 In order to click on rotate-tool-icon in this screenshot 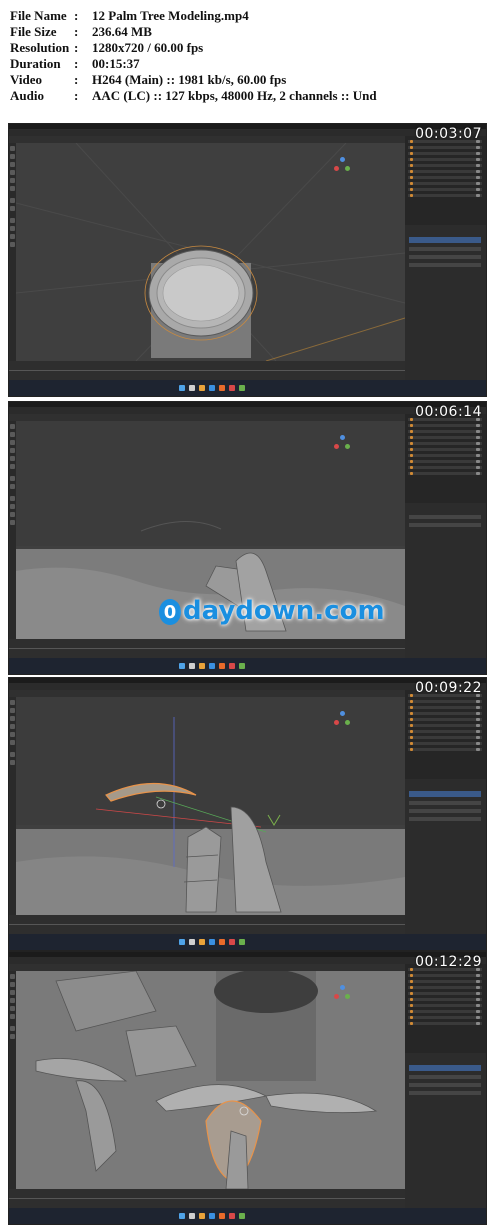, I will do `click(12, 1000)`.